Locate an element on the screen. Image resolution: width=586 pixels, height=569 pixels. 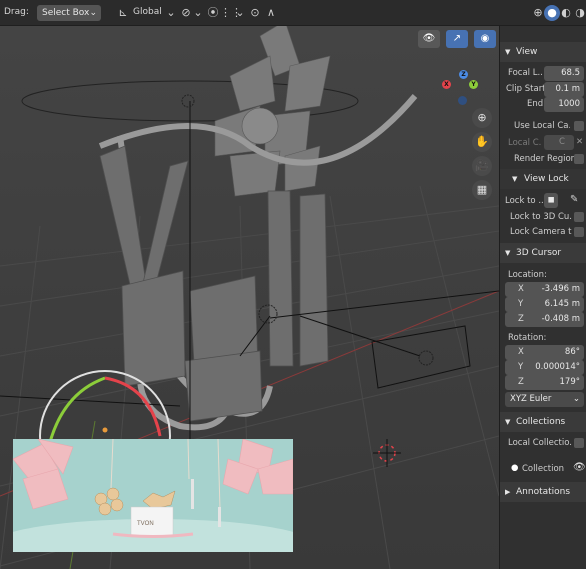
location-y-field: Y 6.145 m is located at coordinates (544, 304).